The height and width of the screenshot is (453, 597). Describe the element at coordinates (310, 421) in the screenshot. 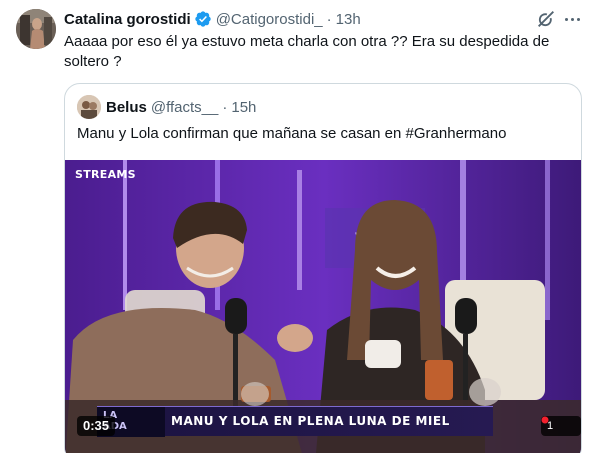

I see `lower-third-headline: MANU Y LOLA EN PLENA LUNA DE MIEL` at that location.